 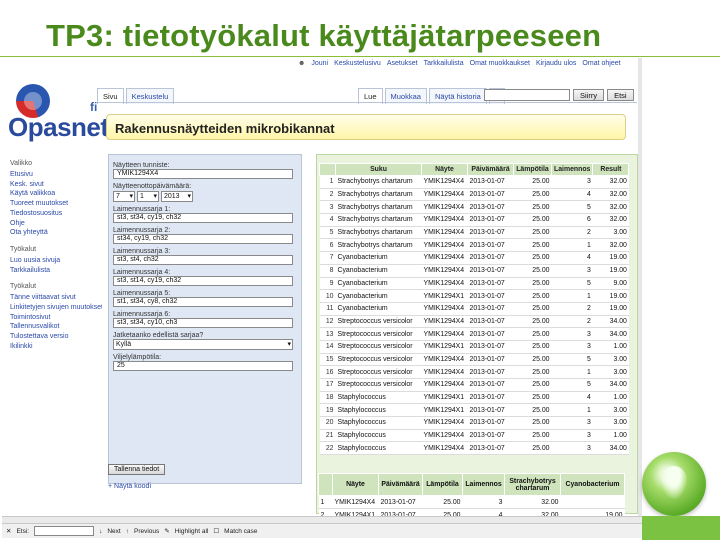 I want to click on sidebar-item-main-page: Etusivu, so click(x=56, y=175).